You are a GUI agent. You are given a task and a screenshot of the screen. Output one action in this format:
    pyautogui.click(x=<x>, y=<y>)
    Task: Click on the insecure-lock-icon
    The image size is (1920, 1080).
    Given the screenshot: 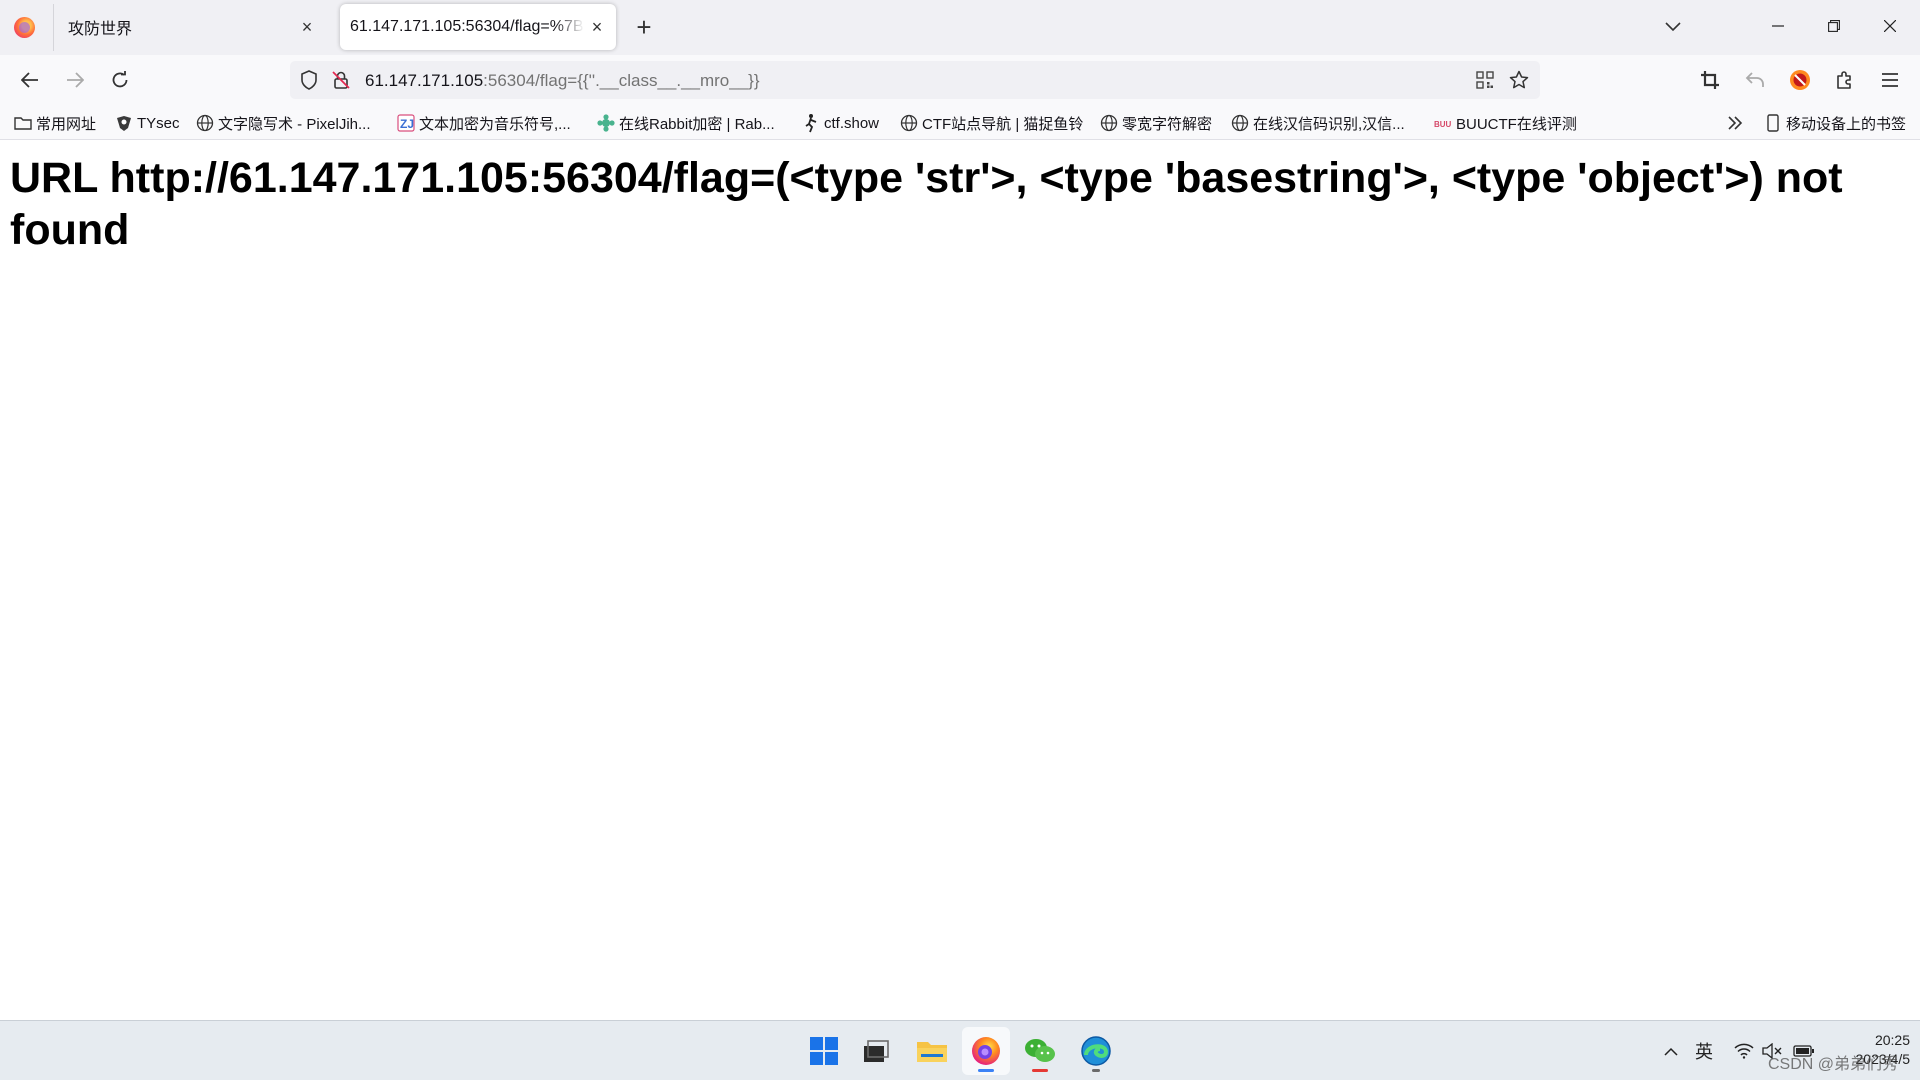 What is the action you would take?
    pyautogui.click(x=341, y=80)
    